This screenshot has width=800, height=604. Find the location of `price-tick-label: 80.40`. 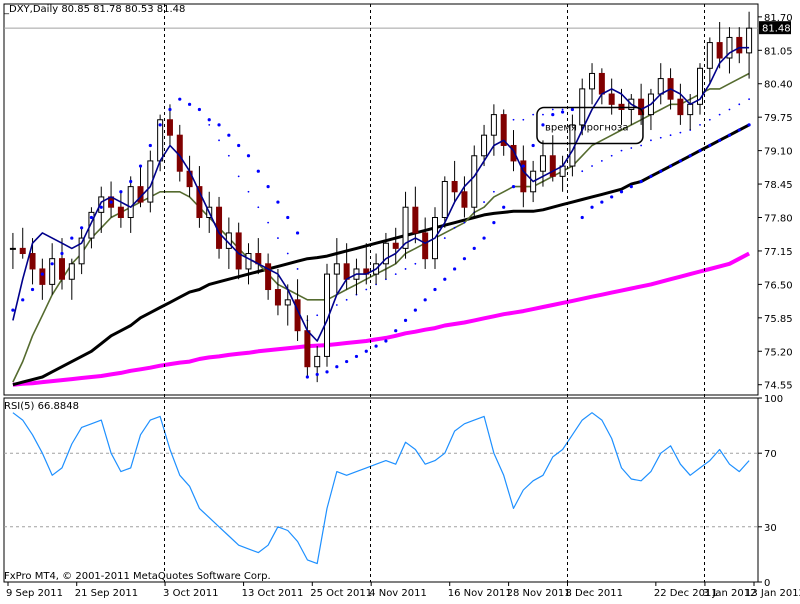

price-tick-label: 80.40 is located at coordinates (778, 85).